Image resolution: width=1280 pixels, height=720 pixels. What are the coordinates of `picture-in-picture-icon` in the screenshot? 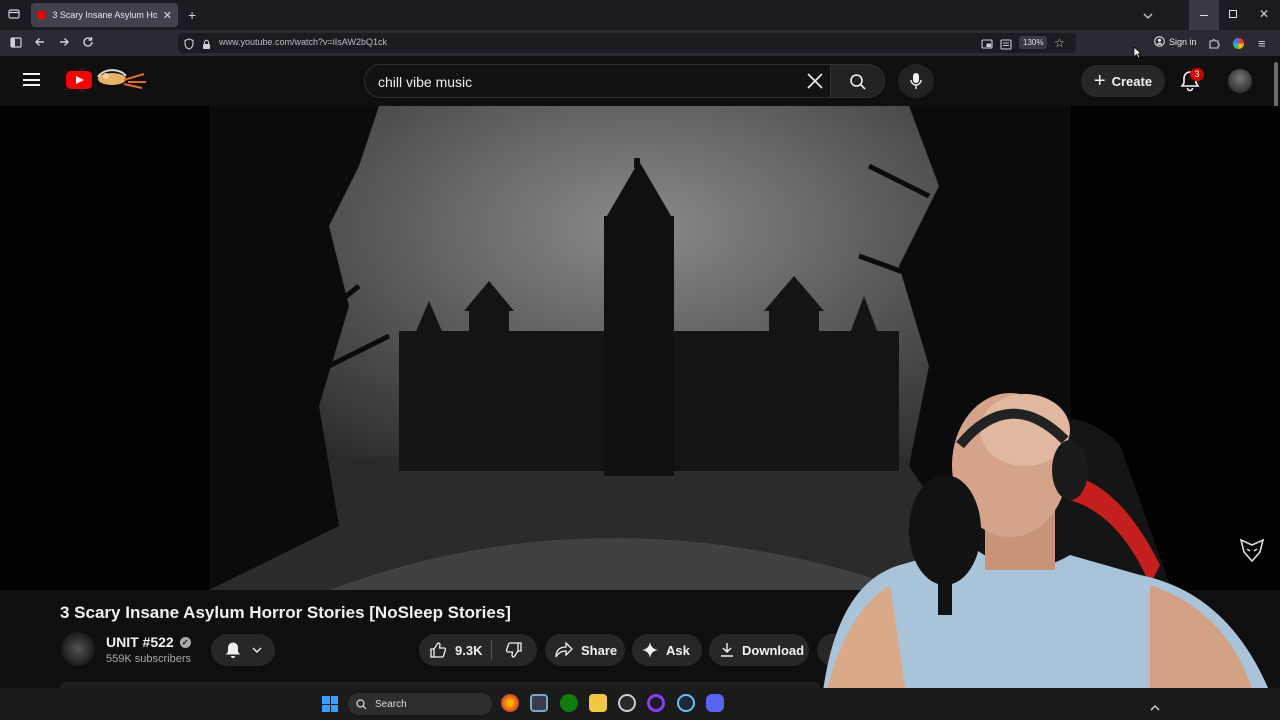 It's located at (987, 46).